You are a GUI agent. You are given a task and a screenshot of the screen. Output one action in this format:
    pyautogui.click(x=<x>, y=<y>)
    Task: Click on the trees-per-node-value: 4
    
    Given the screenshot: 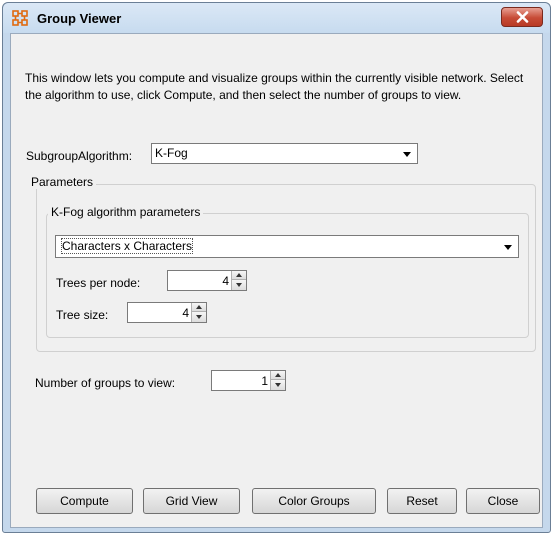 What is the action you would take?
    pyautogui.click(x=225, y=281)
    